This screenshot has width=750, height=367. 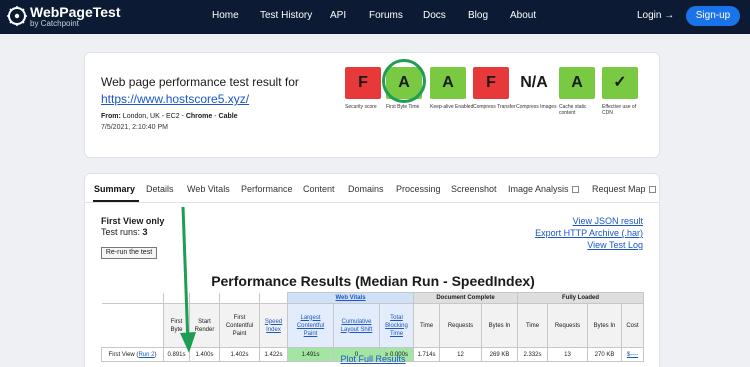 I want to click on header-lcp: Largest Contentful Paint, so click(x=310, y=325).